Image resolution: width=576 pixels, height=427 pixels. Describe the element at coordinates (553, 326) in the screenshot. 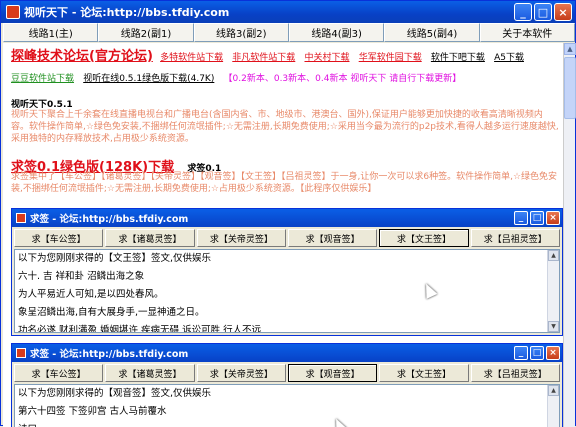

I see `scroll-down-arrow-icon: ▼` at that location.